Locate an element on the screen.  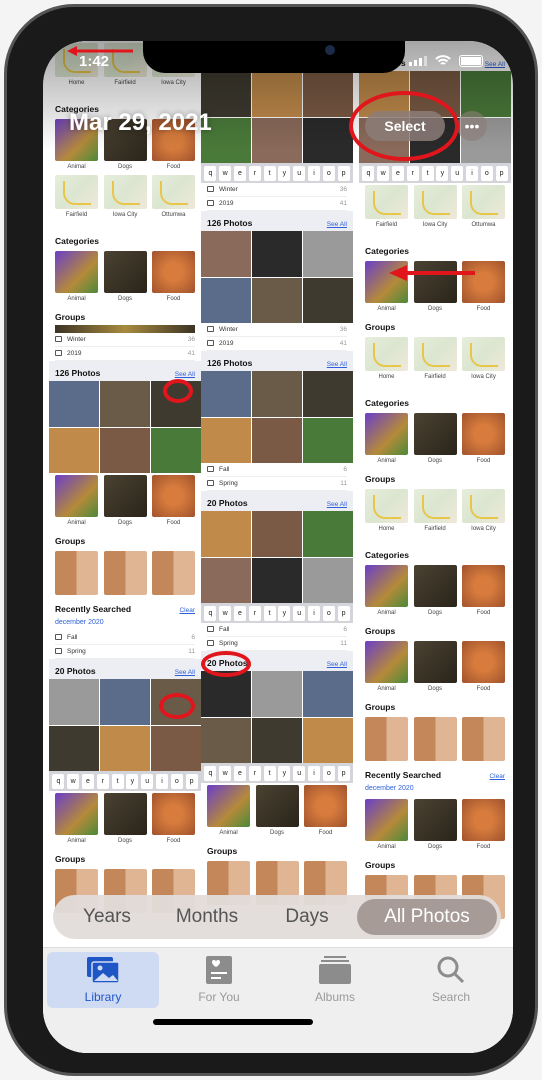
segment-months: Months is located at coordinates (207, 917).